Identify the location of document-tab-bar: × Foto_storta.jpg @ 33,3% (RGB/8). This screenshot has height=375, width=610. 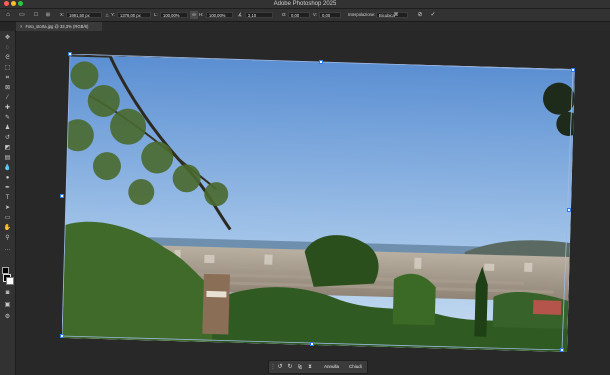
(313, 26).